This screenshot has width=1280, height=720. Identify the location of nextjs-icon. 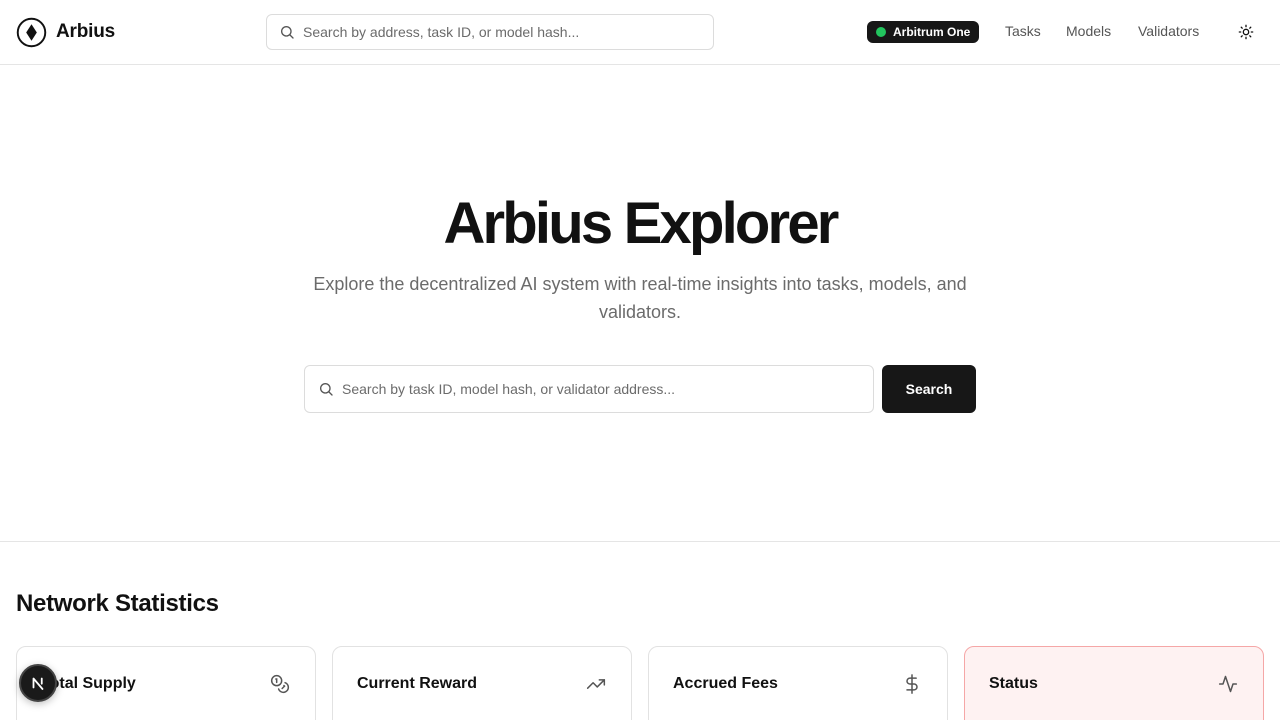
(38, 683).